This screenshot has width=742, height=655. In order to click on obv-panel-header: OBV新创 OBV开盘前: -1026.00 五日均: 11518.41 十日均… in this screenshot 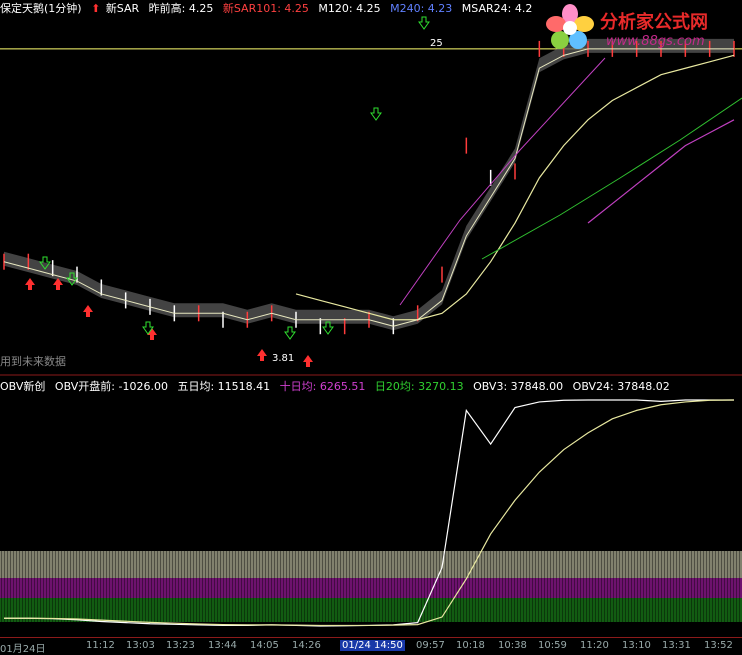, I will do `click(338, 385)`.